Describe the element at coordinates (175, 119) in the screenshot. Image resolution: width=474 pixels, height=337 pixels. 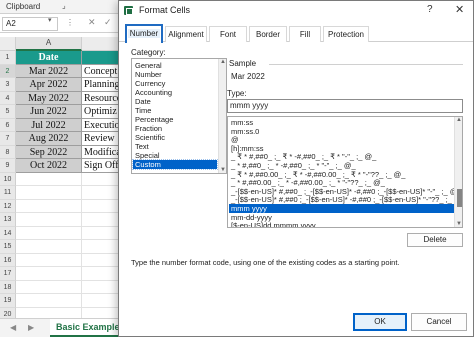
I see `category-item: Percentage` at that location.